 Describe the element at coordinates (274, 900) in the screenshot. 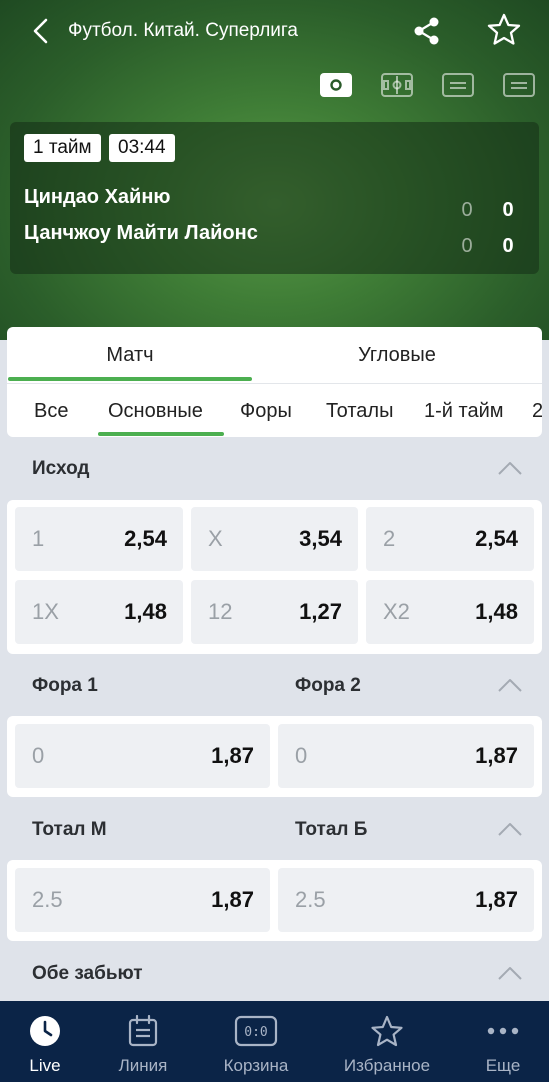

I see `total-market: 2.5 1,87 2.5 1,87` at that location.